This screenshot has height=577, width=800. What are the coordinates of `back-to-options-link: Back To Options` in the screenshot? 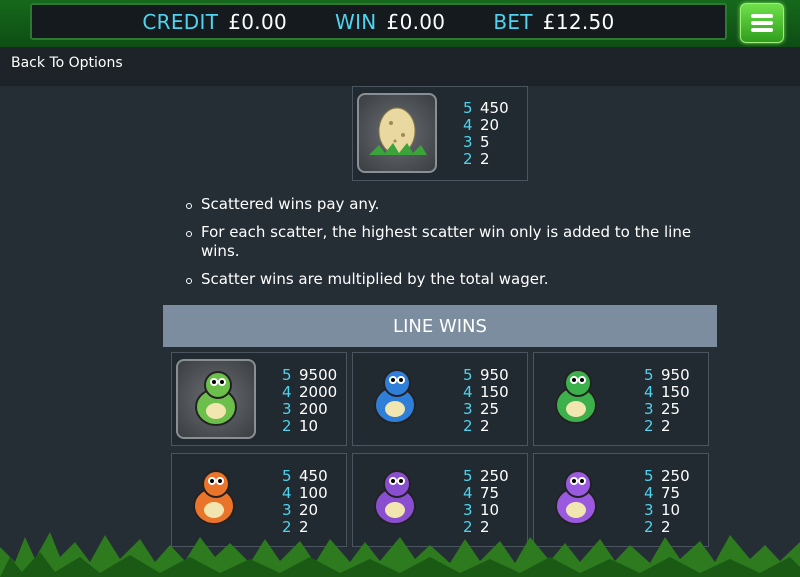 It's located at (67, 63).